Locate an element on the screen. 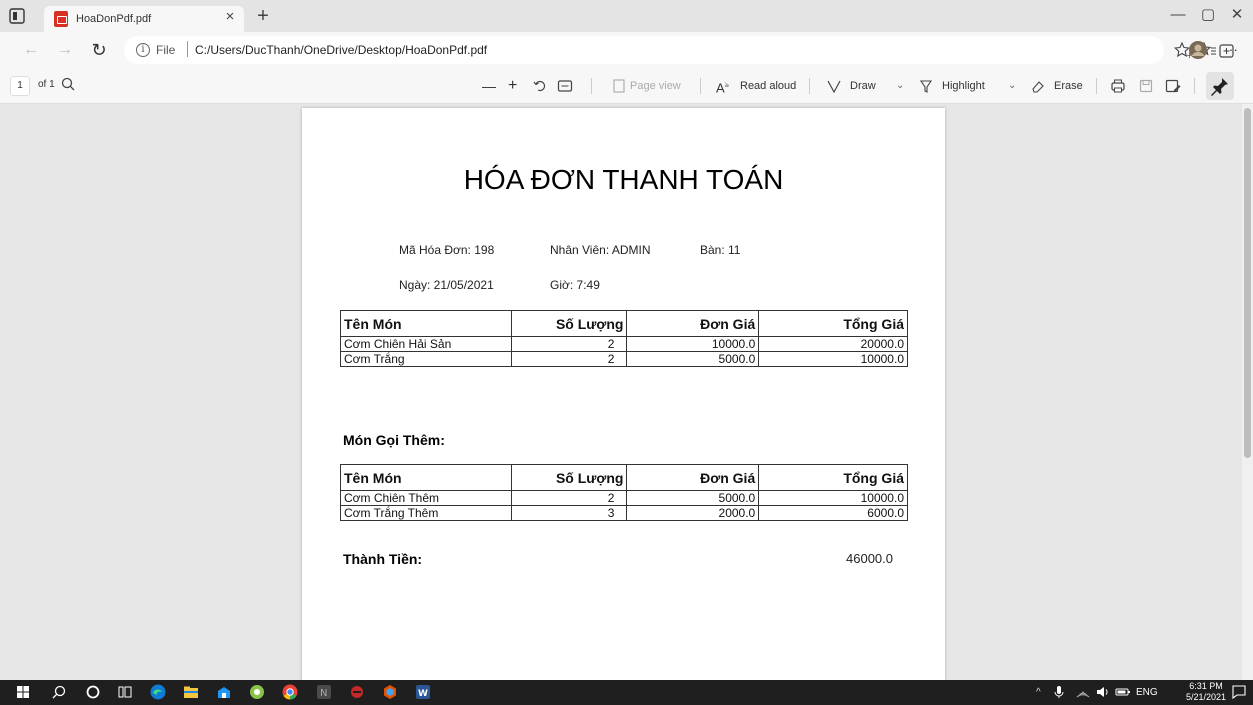 The height and width of the screenshot is (705, 1253). table-row: Cơm Trắng 2 5000.0 10000.0 is located at coordinates (624, 359).